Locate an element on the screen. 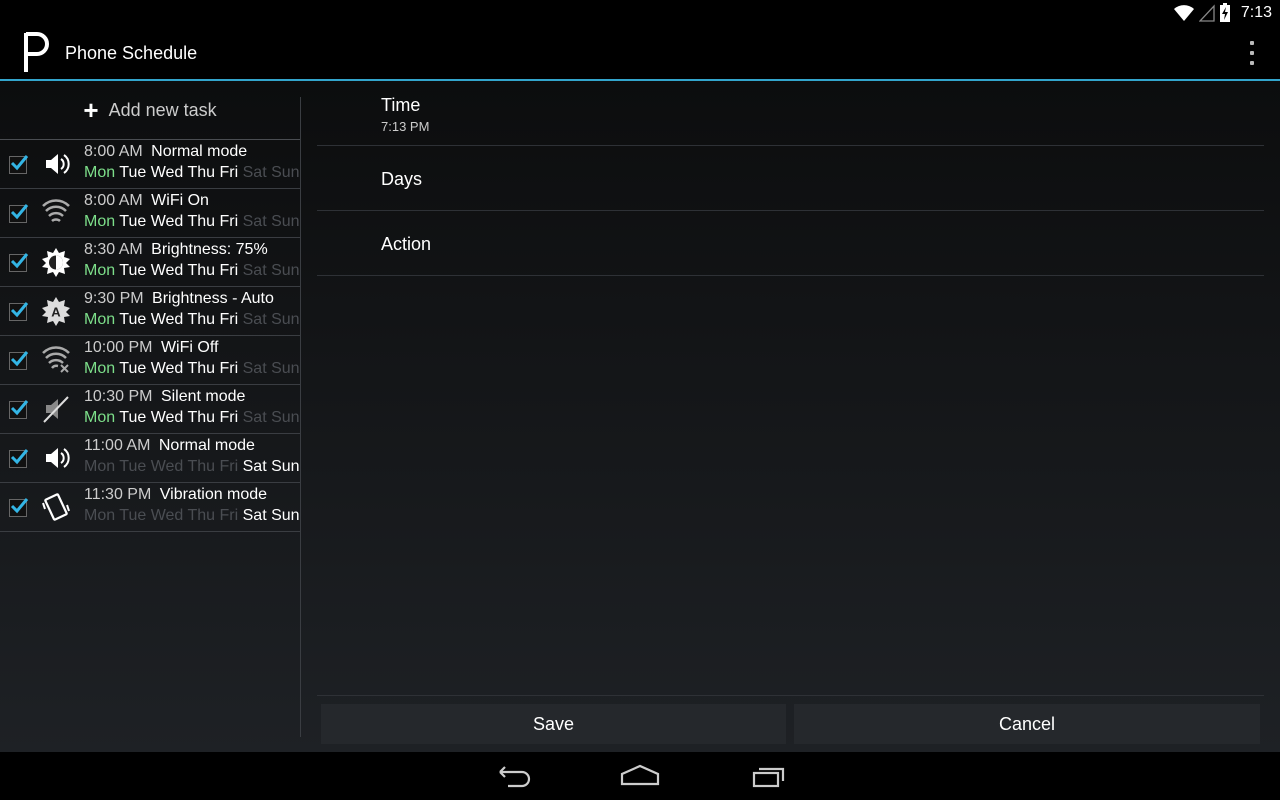 The height and width of the screenshot is (800, 1280). days-field: Days is located at coordinates (790, 178).